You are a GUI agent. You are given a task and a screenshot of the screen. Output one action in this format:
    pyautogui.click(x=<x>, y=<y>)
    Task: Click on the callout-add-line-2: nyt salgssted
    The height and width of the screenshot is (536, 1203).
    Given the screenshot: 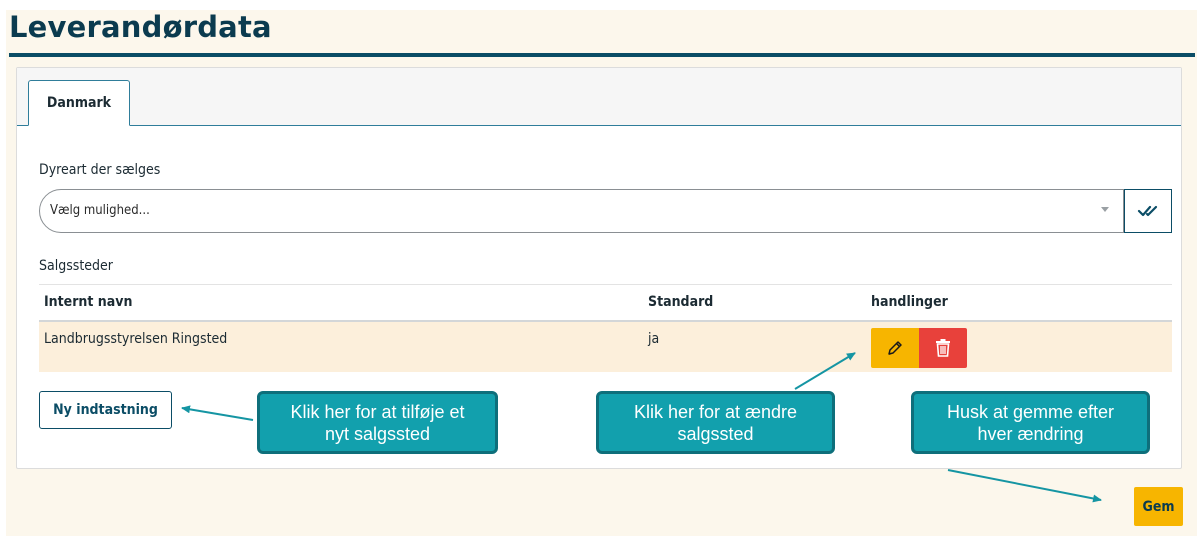 What is the action you would take?
    pyautogui.click(x=377, y=433)
    